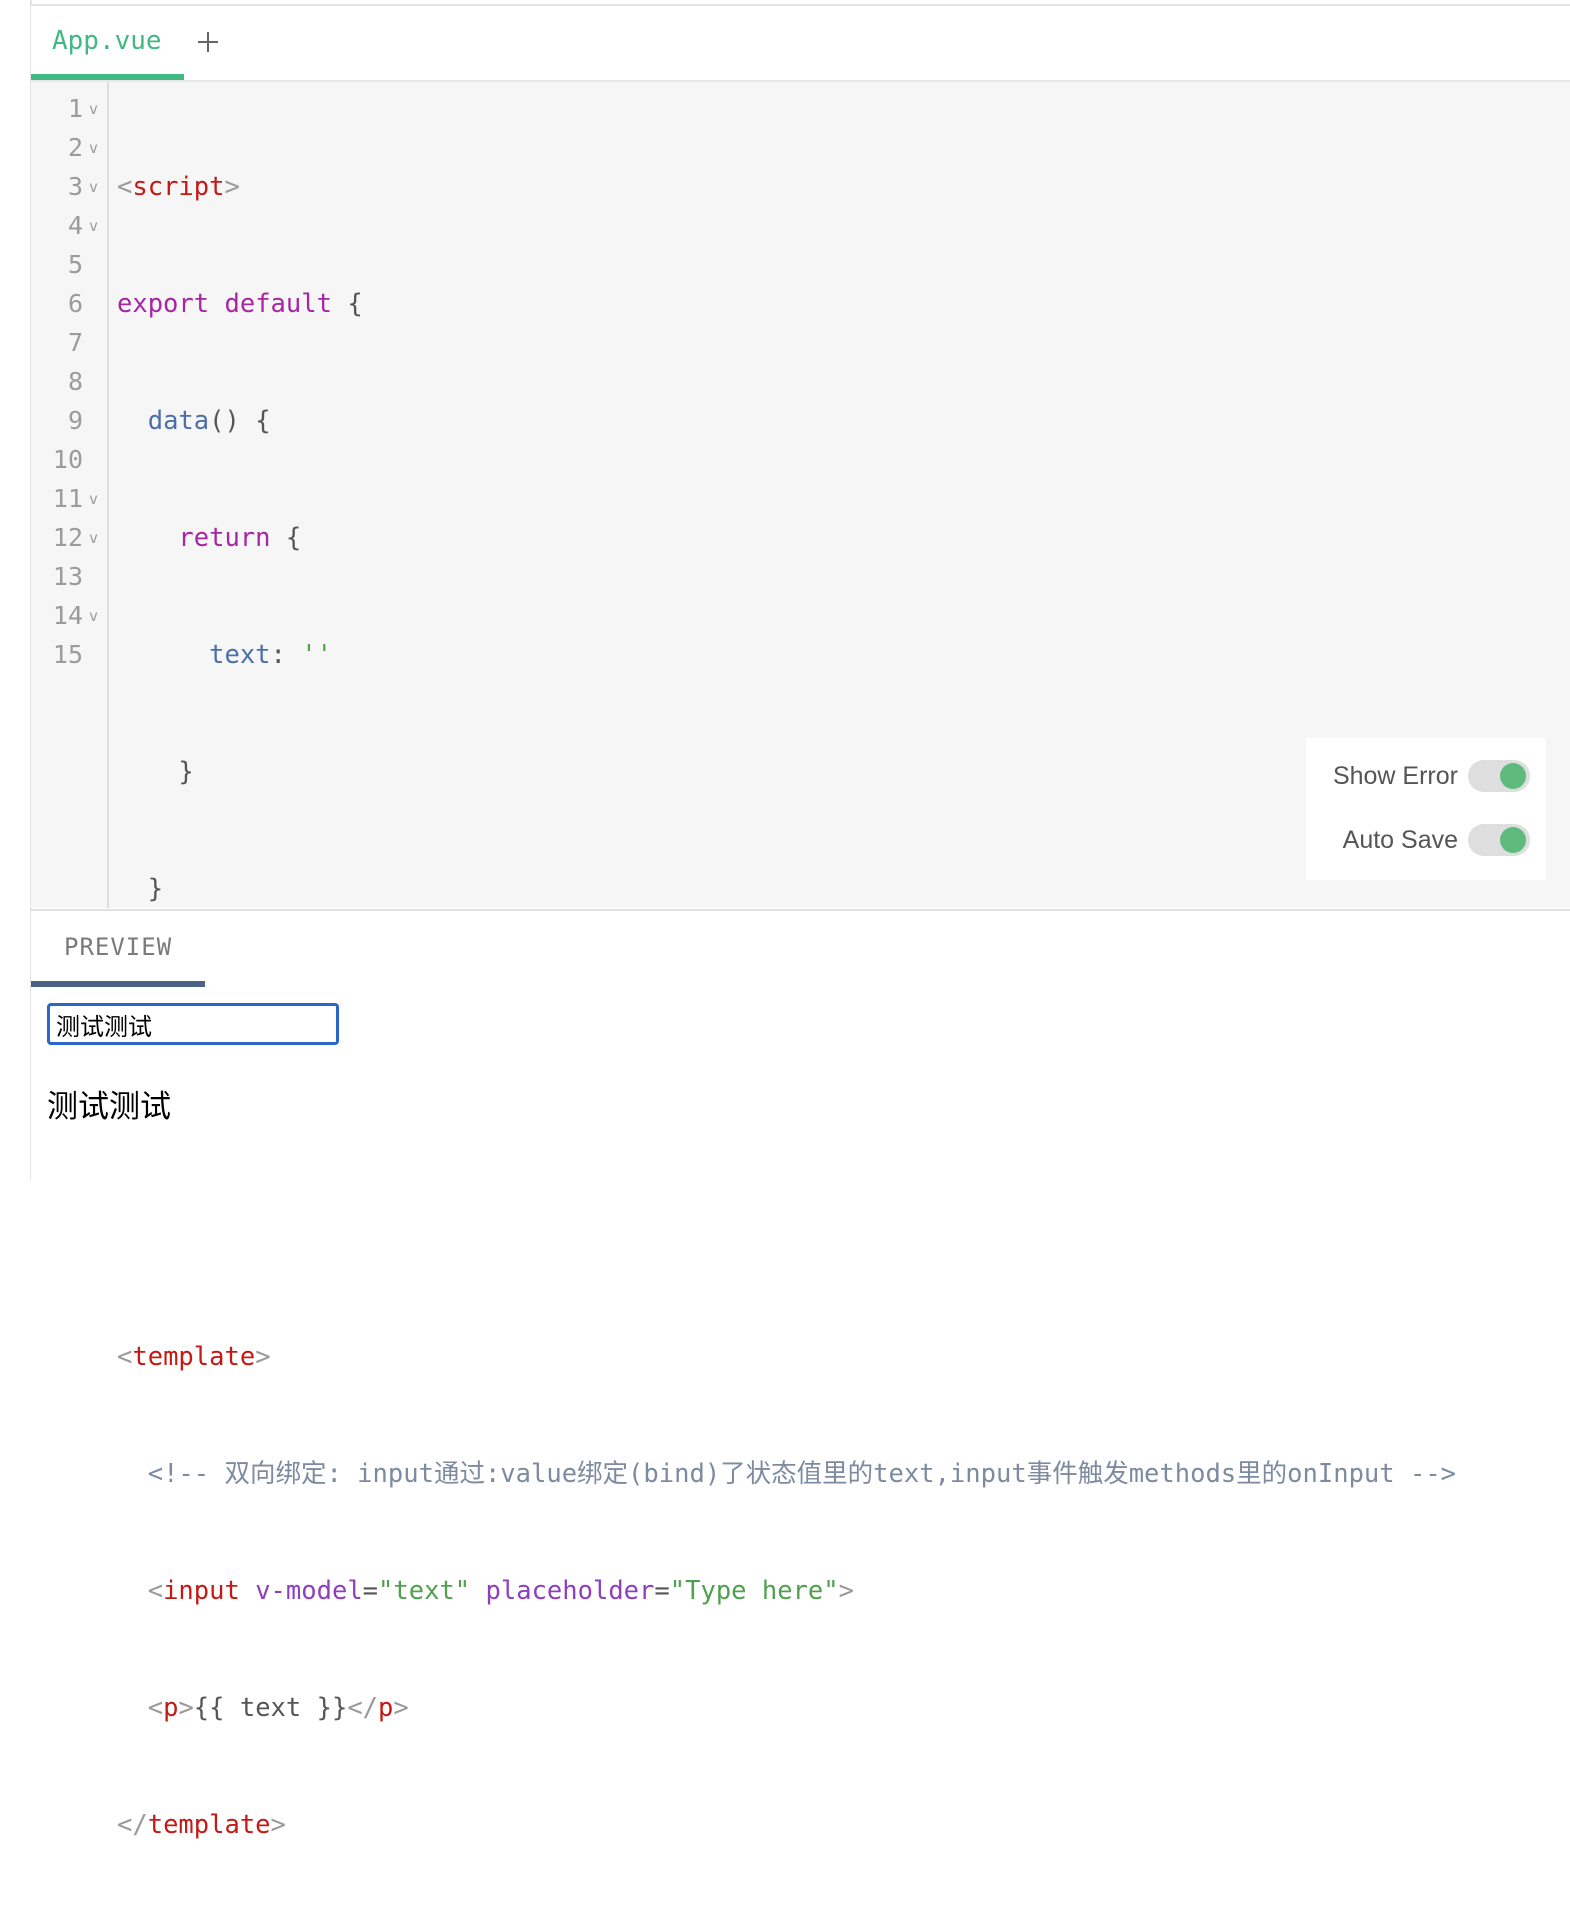  What do you see at coordinates (67, 615) in the screenshot?
I see `line-number: 14` at bounding box center [67, 615].